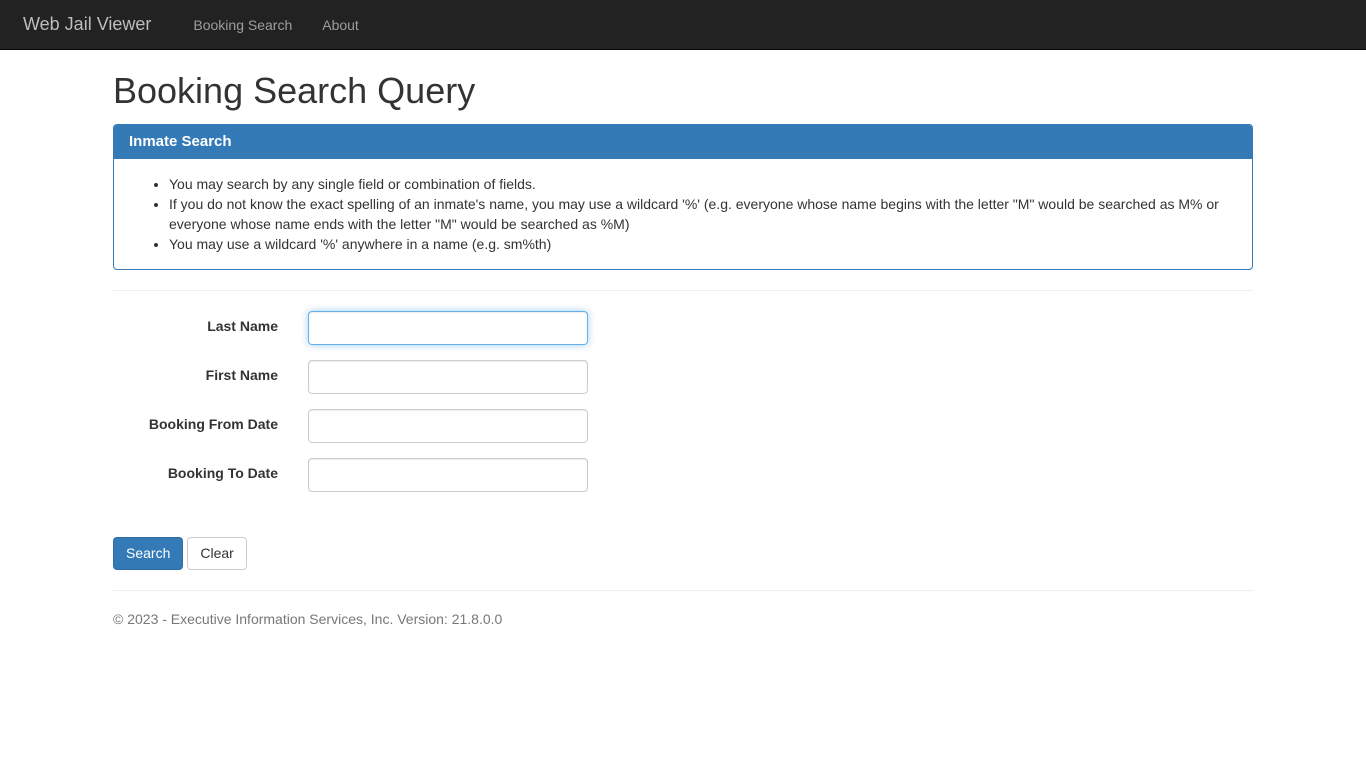 This screenshot has height=768, width=1366. What do you see at coordinates (217, 553) in the screenshot?
I see `clear-button: Clear` at bounding box center [217, 553].